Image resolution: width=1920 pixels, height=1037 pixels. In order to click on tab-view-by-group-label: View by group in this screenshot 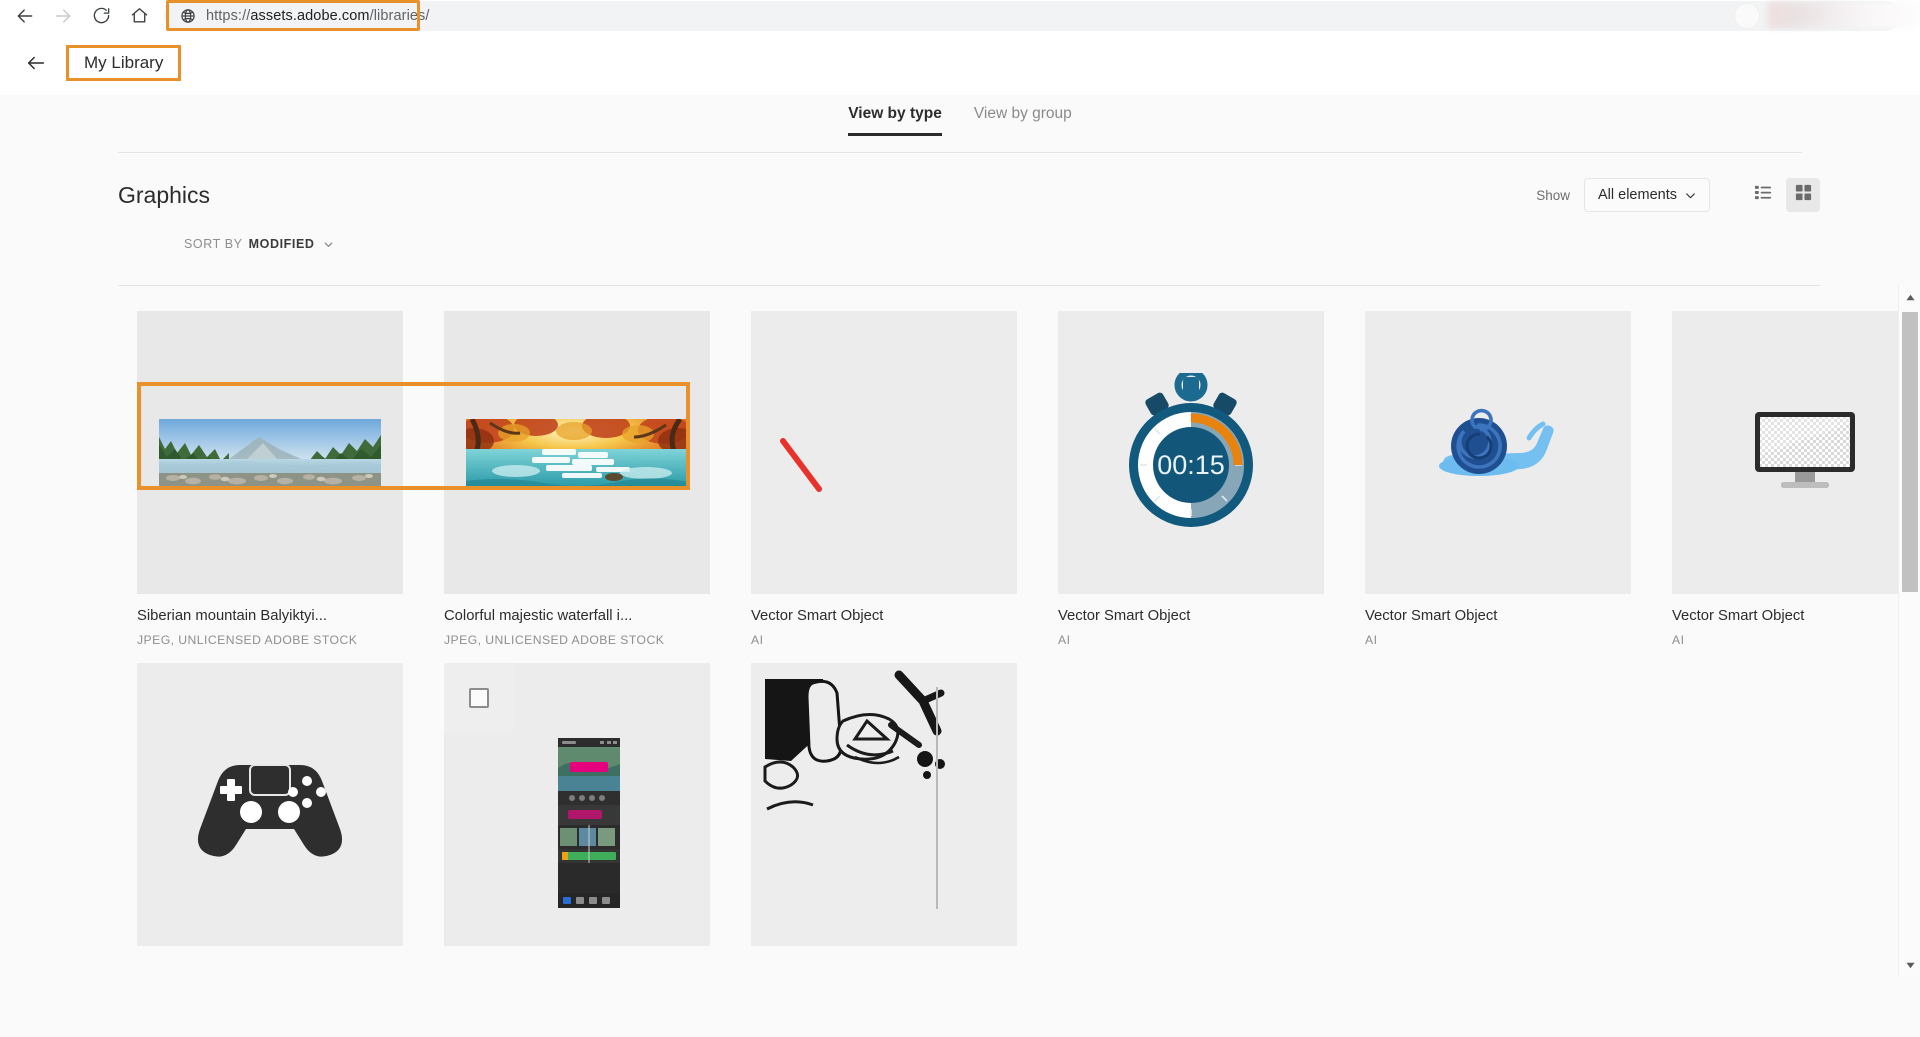, I will do `click(1022, 113)`.